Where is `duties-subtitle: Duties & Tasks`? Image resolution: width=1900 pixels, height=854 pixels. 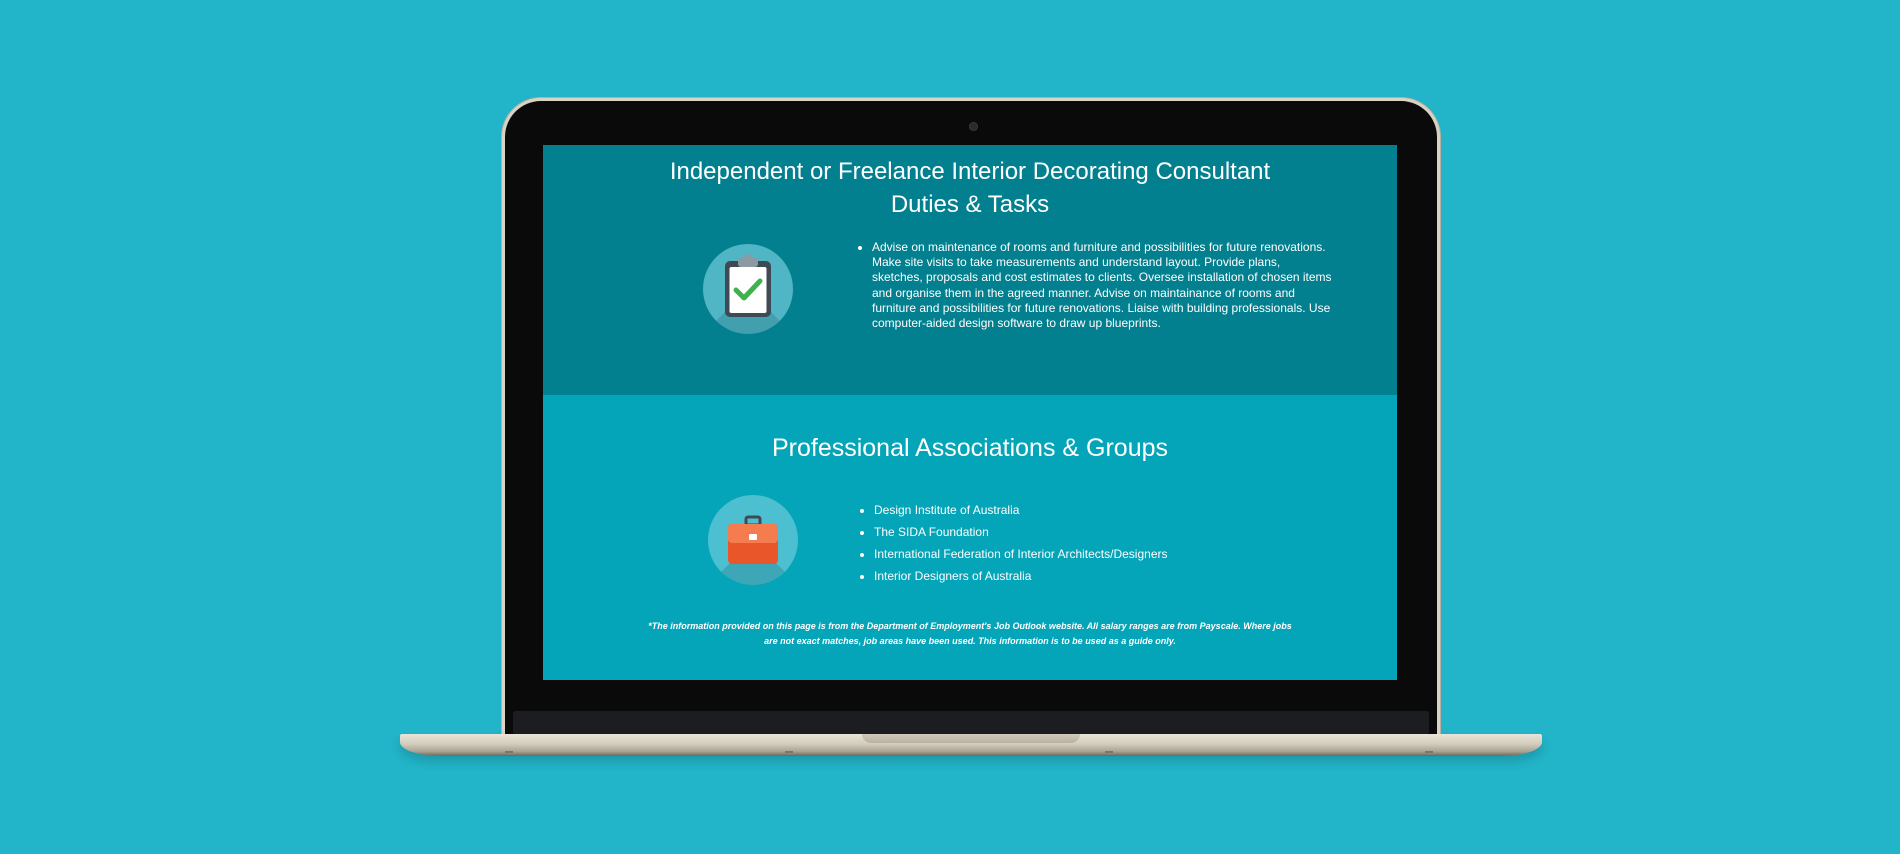 duties-subtitle: Duties & Tasks is located at coordinates (970, 204).